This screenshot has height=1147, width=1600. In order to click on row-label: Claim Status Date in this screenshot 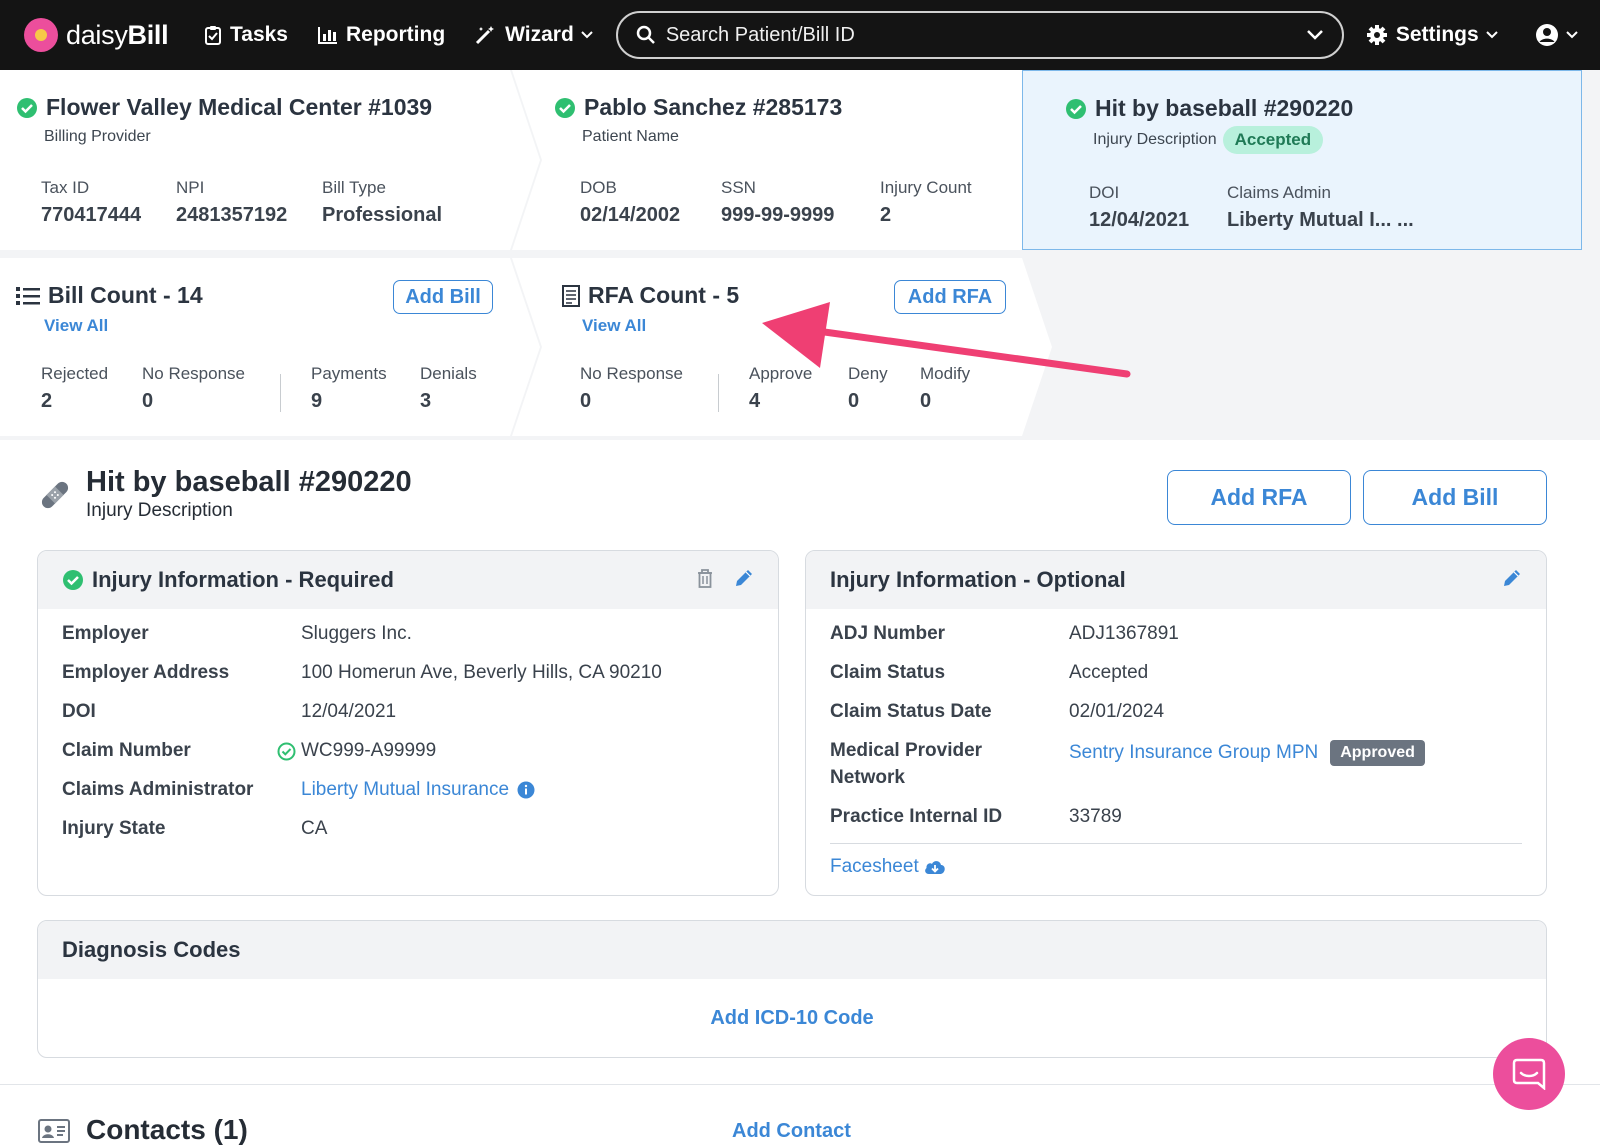, I will do `click(911, 711)`.